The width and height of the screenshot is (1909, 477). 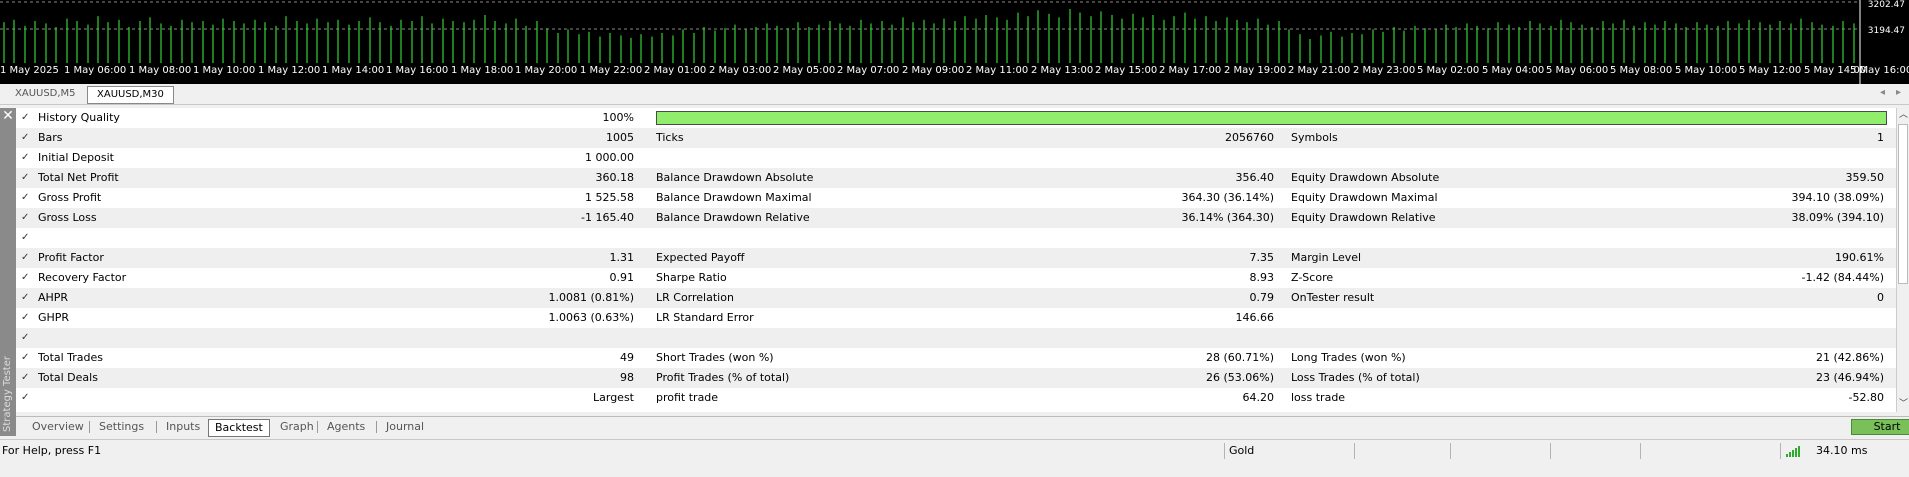 What do you see at coordinates (58, 427) in the screenshot?
I see `tab-overview: Overview` at bounding box center [58, 427].